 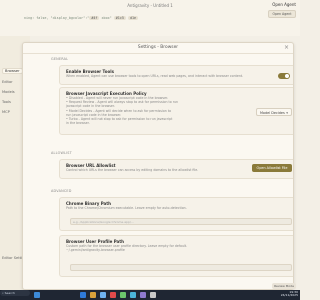 I want to click on js-policy-selected: Model Decides, so click(x=272, y=113).